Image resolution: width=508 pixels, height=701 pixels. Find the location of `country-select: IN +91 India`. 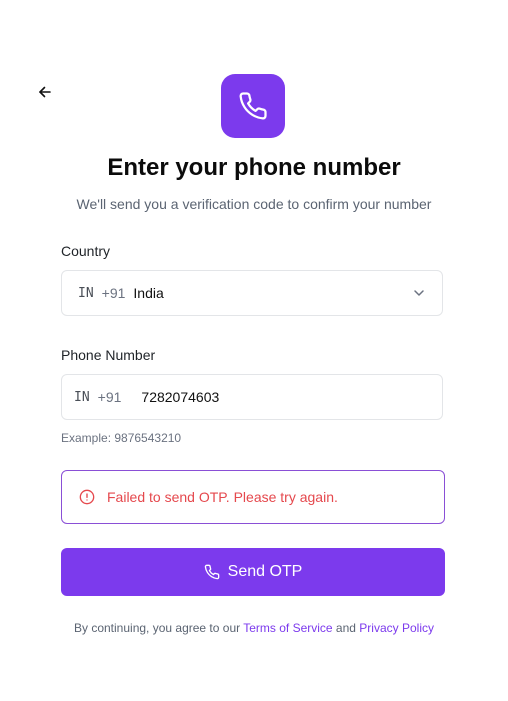

country-select: IN +91 India is located at coordinates (252, 293).